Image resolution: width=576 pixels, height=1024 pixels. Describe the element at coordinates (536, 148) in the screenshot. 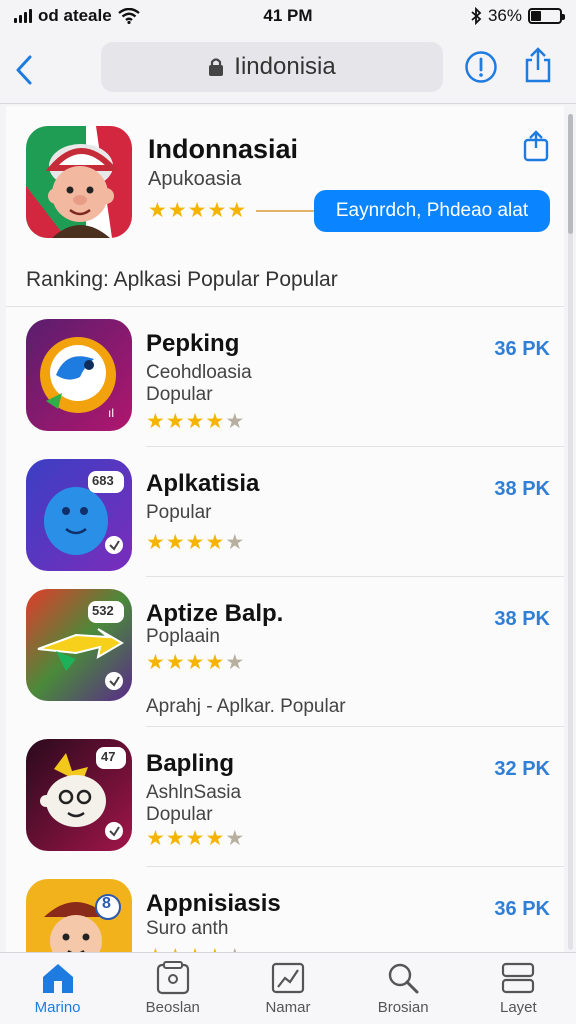

I see `featured-share-button` at that location.